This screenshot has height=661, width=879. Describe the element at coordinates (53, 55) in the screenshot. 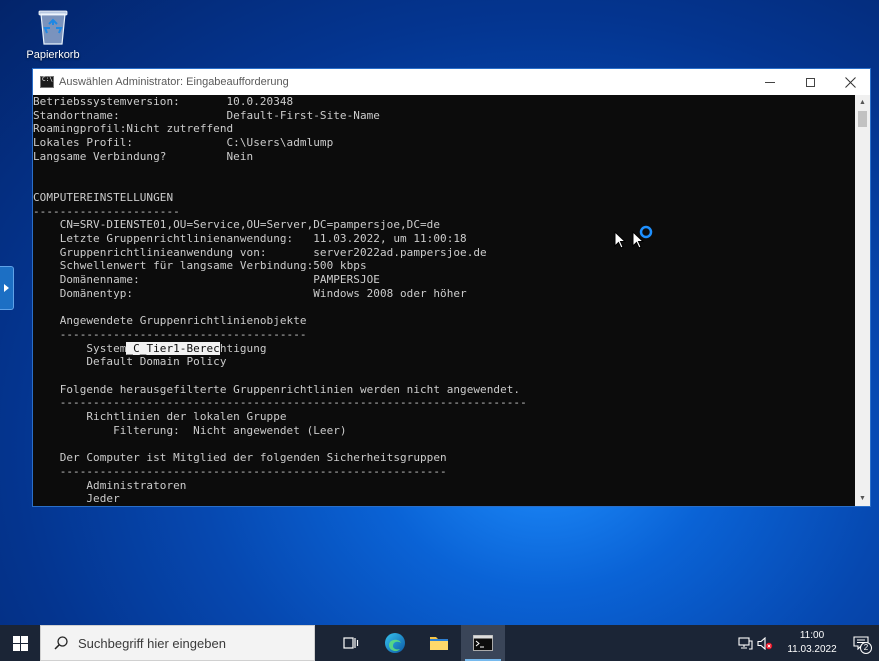

I see `recycle-bin-label: Papierkorb` at that location.